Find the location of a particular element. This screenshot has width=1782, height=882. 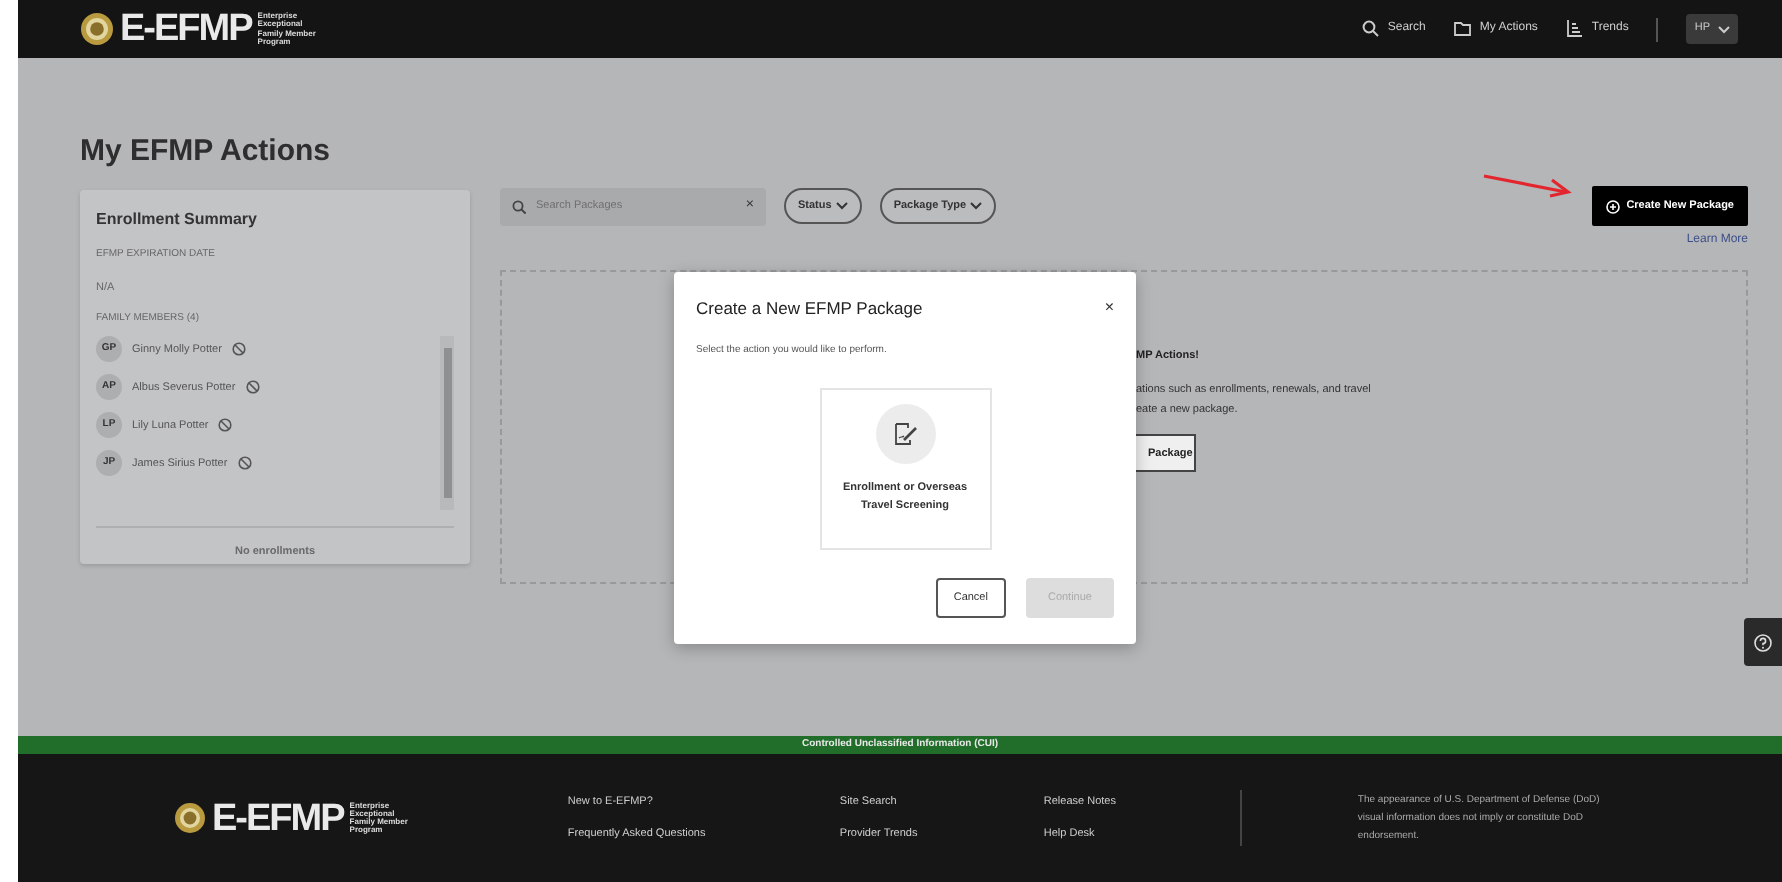

help-icon is located at coordinates (1763, 642).